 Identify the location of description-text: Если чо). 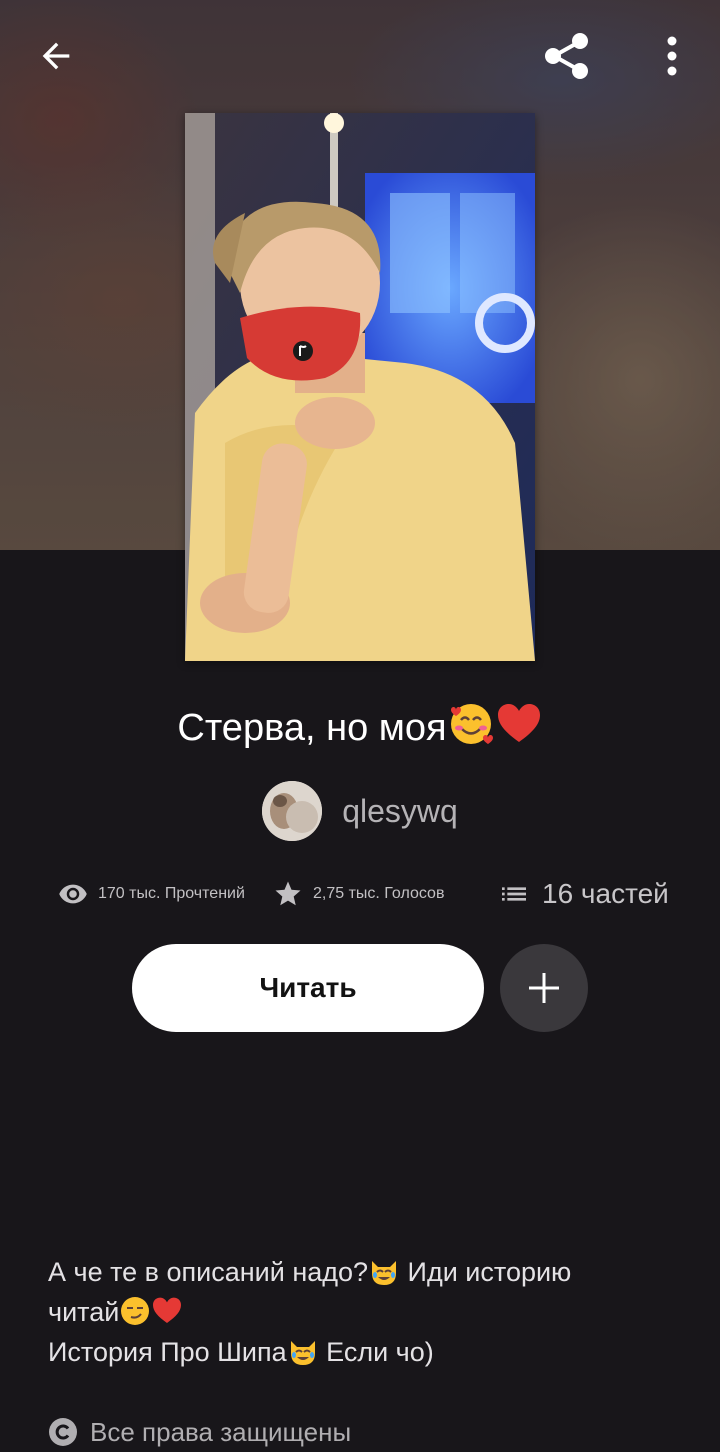
(376, 1352).